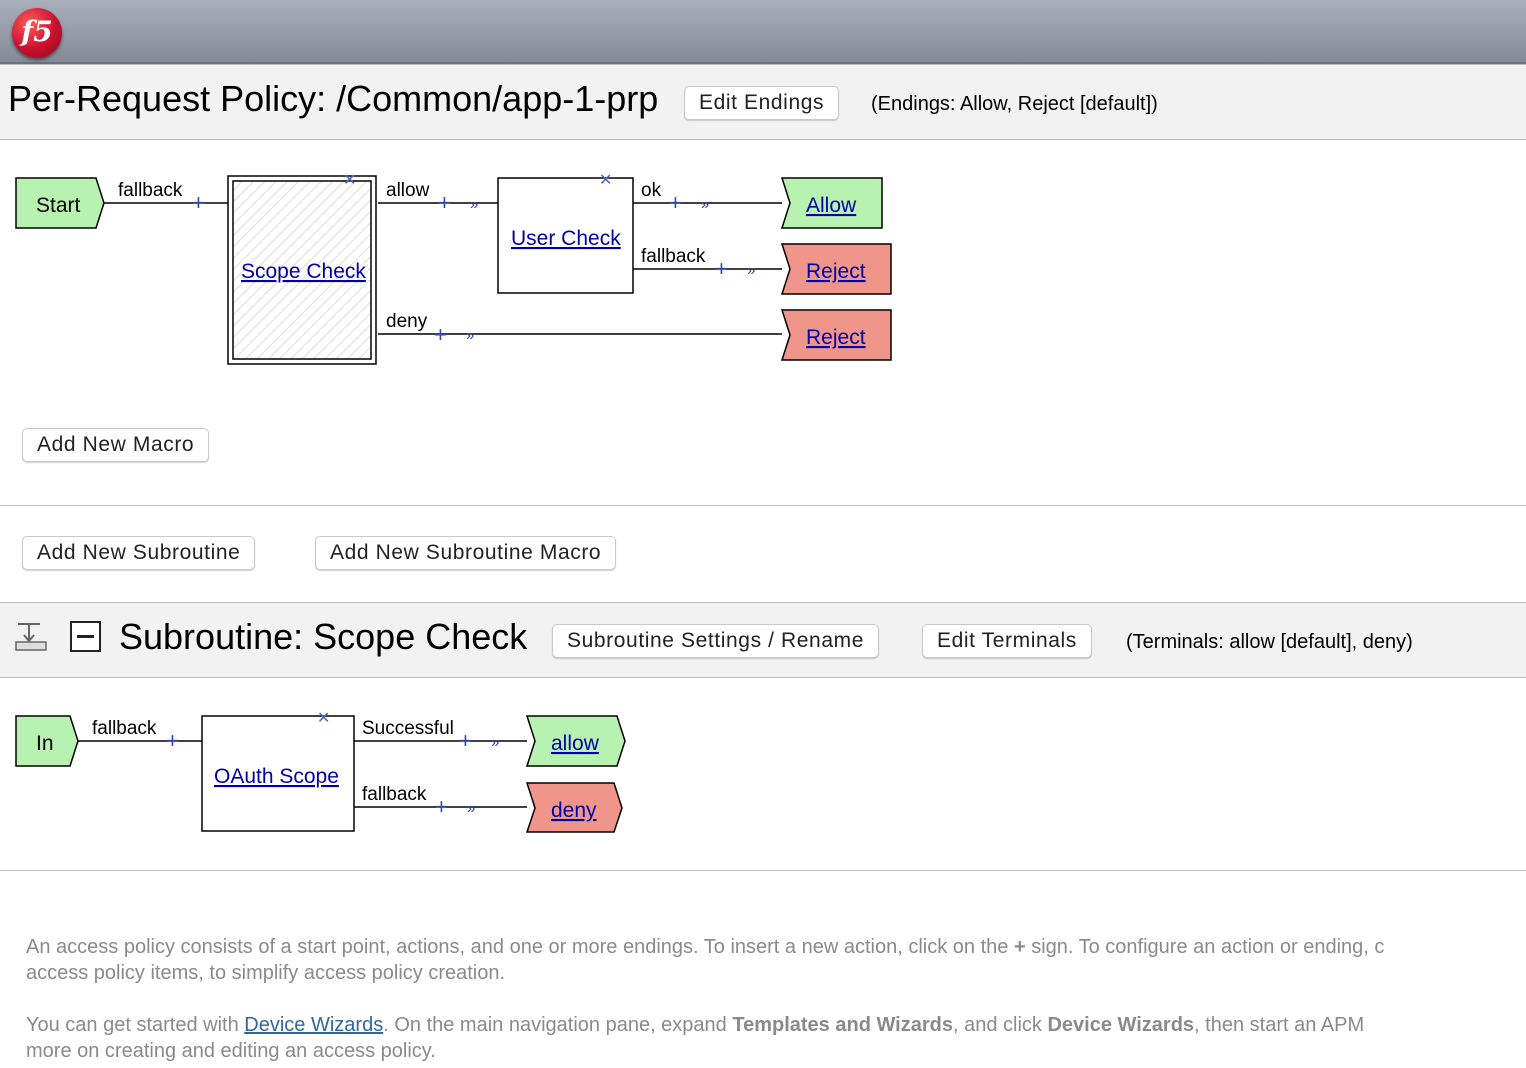 Image resolution: width=1526 pixels, height=1068 pixels. I want to click on scope-branch-deny: deny, so click(407, 321).